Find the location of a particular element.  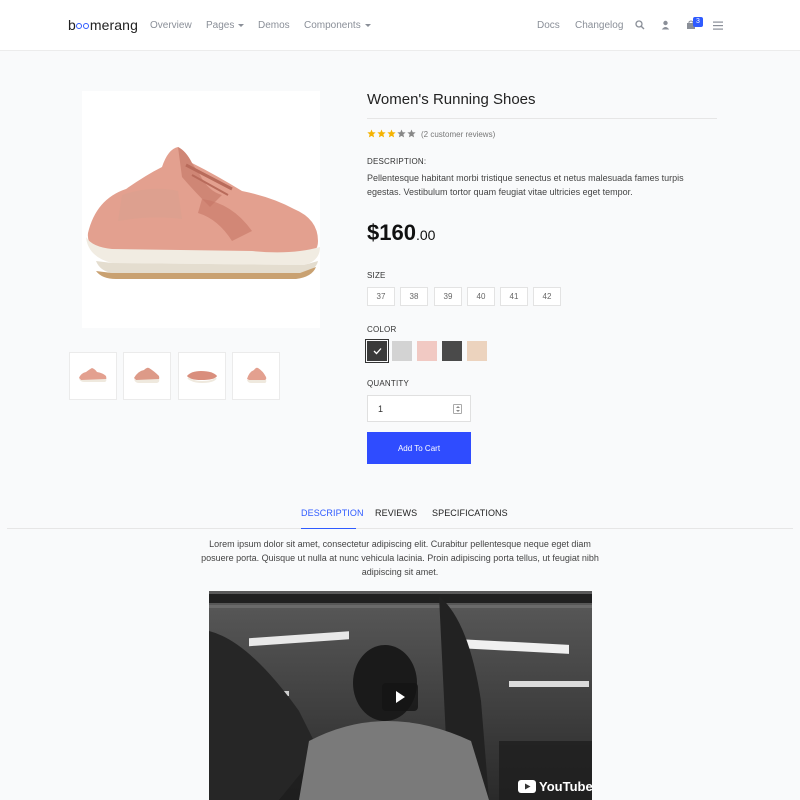

color-swatch-pink is located at coordinates (427, 351).